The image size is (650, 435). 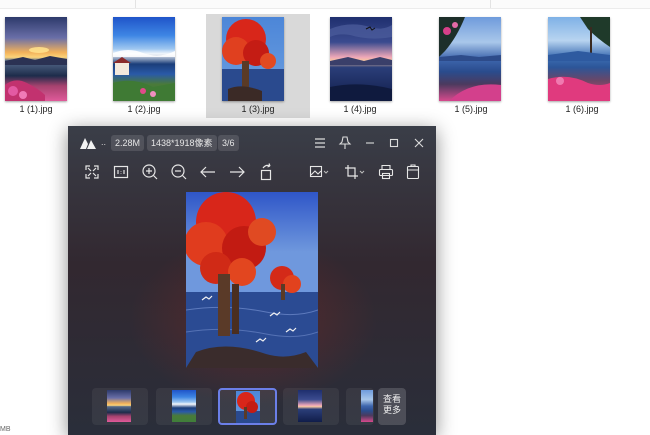 I want to click on maximize-button, so click(x=394, y=143).